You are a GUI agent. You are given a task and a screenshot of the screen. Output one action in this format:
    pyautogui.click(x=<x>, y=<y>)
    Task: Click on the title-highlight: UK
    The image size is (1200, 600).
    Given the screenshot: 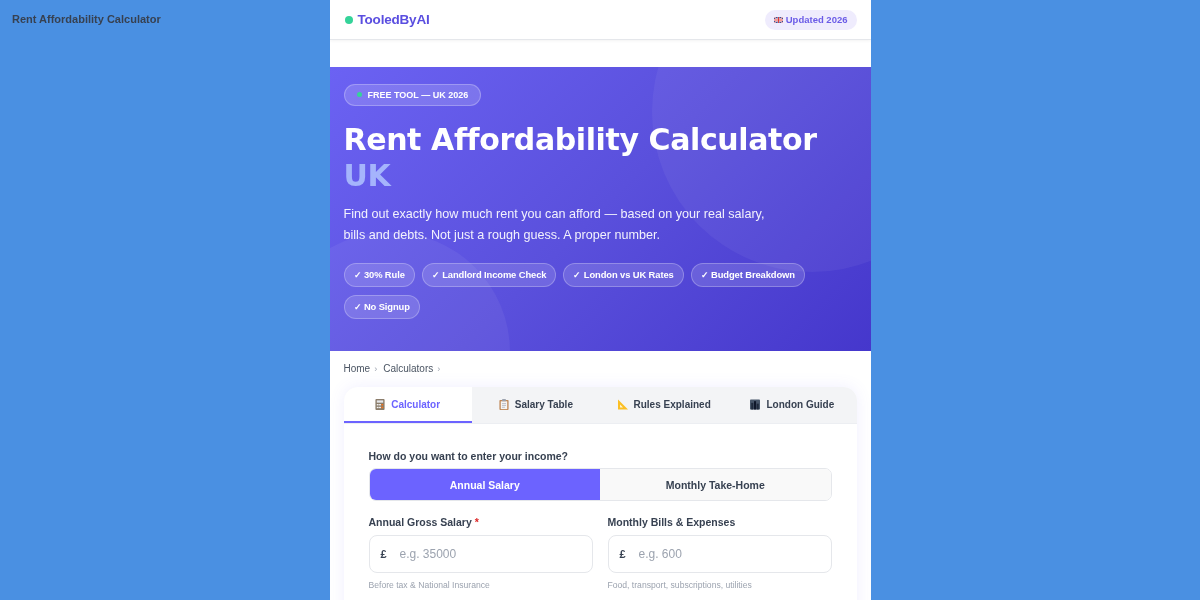 What is the action you would take?
    pyautogui.click(x=367, y=175)
    